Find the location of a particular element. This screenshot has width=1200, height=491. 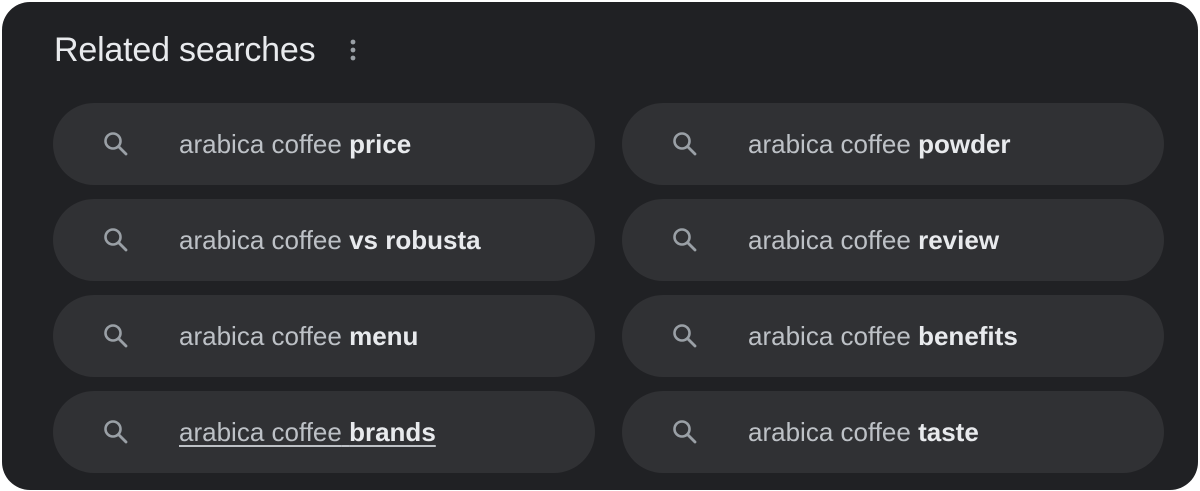

related-search-label: arabica coffee taste is located at coordinates (863, 432).